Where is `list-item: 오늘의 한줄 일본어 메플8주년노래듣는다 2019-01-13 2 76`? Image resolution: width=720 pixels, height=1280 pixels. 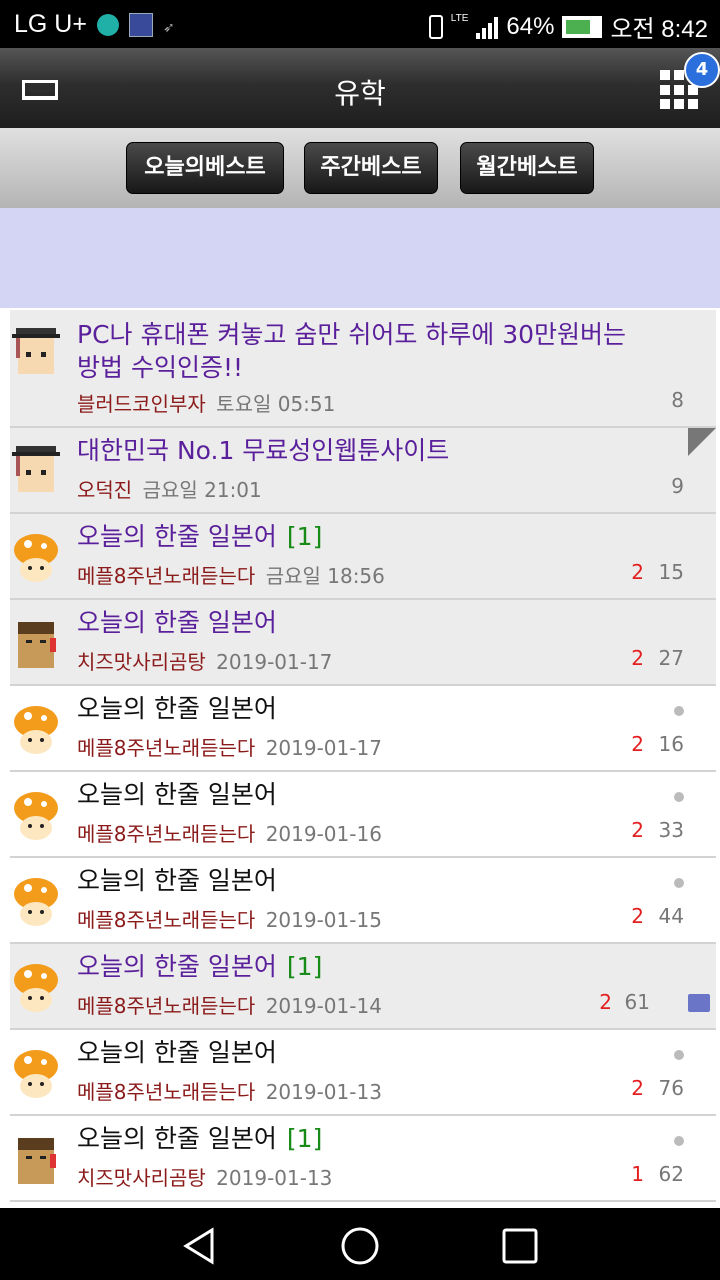 list-item: 오늘의 한줄 일본어 메플8주년노래듣는다 2019-01-13 2 76 is located at coordinates (363, 1073).